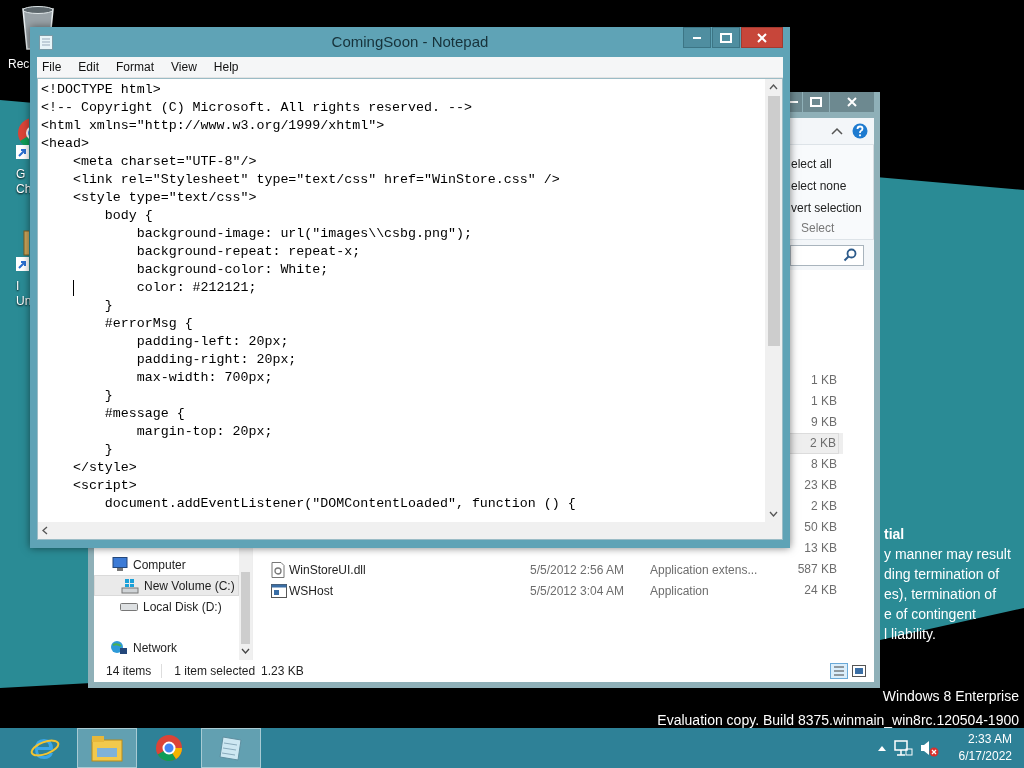 This screenshot has height=768, width=1024. What do you see at coordinates (164, 198) in the screenshot?
I see `code-line: <style type="text/css">` at bounding box center [164, 198].